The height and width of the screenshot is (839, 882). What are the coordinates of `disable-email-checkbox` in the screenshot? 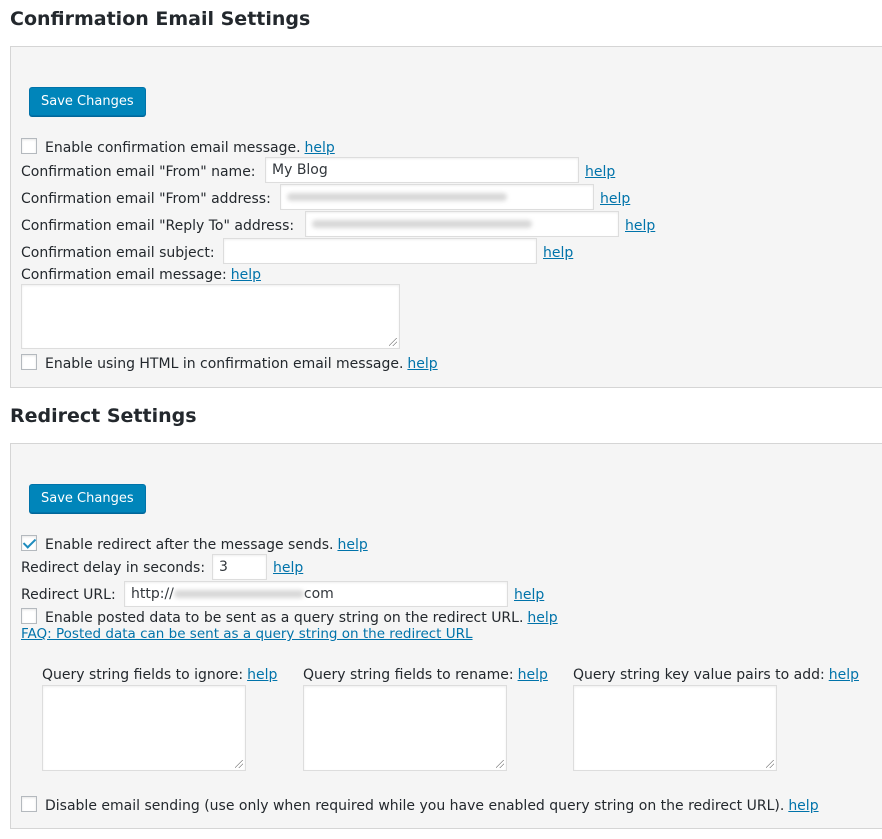 It's located at (29, 804).